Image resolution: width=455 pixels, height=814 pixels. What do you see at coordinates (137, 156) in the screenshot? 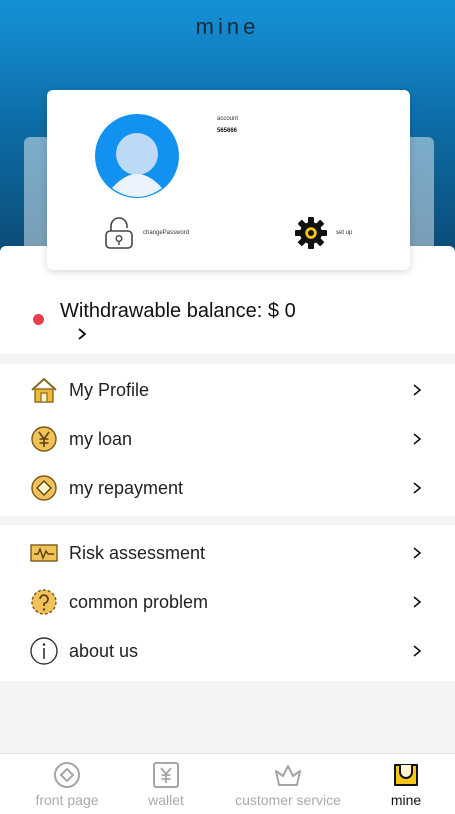
I see `avatar` at bounding box center [137, 156].